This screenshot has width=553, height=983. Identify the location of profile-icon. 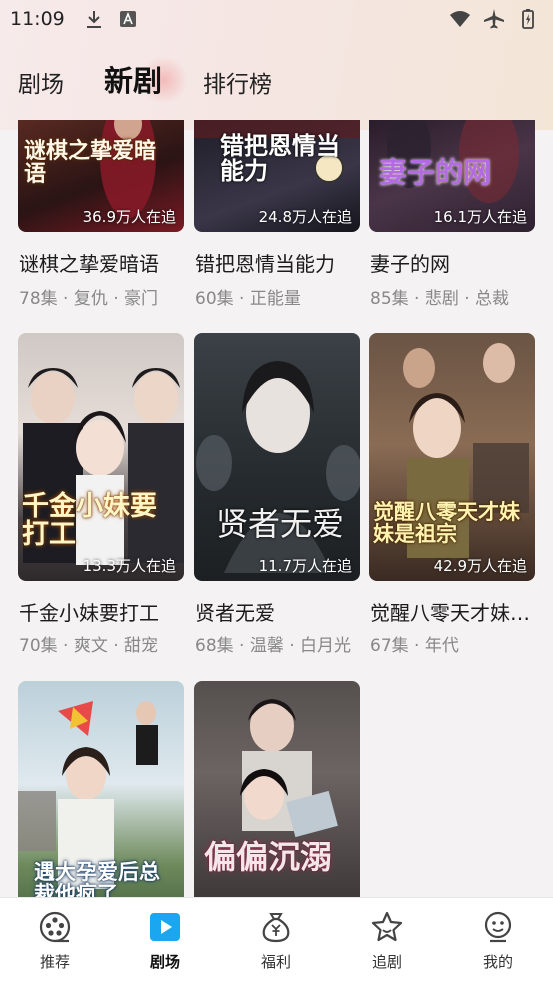
(498, 927).